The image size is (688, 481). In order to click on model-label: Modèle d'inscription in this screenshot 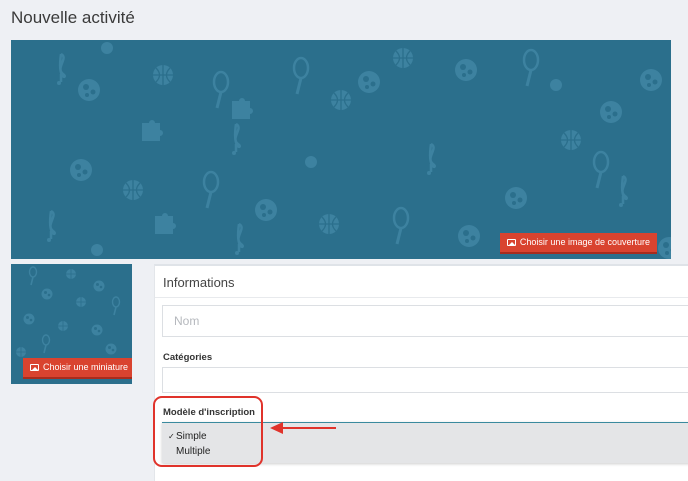, I will do `click(209, 412)`.